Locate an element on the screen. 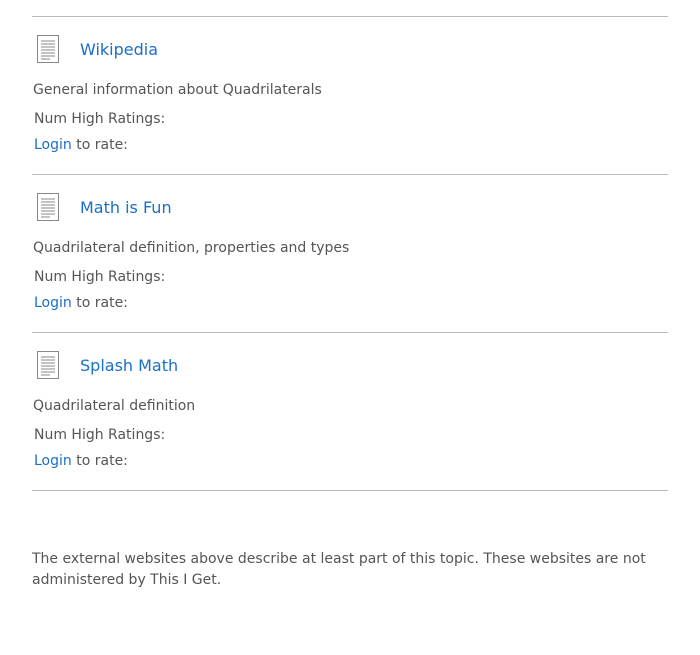 This screenshot has height=655, width=700. divider is located at coordinates (350, 490).